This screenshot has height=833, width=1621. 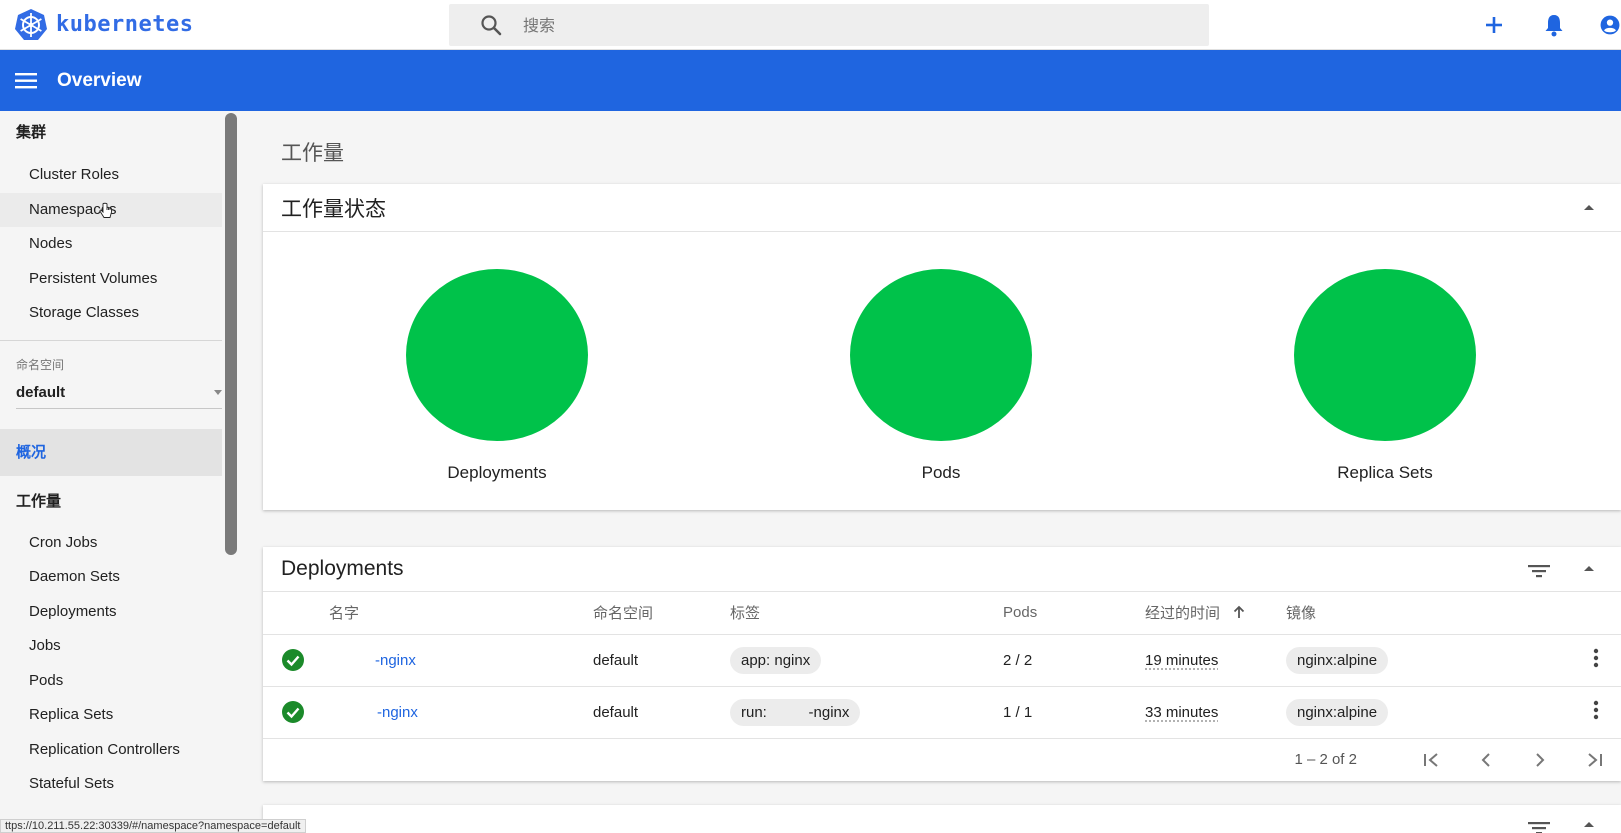 I want to click on sidebar-item-namespaces: Namespaces, so click(x=111, y=209).